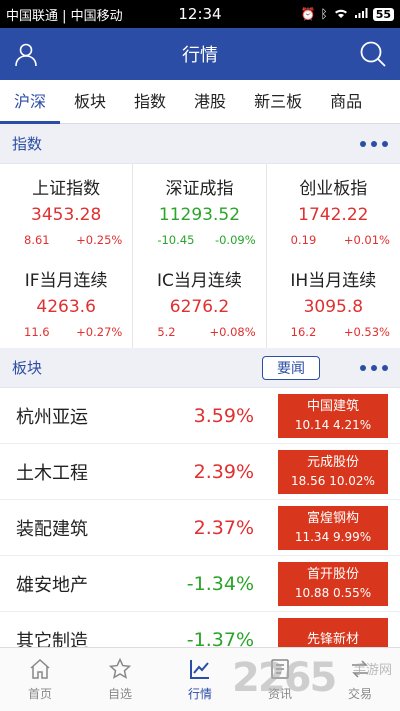 The width and height of the screenshot is (400, 711). I want to click on home-icon, so click(40, 668).